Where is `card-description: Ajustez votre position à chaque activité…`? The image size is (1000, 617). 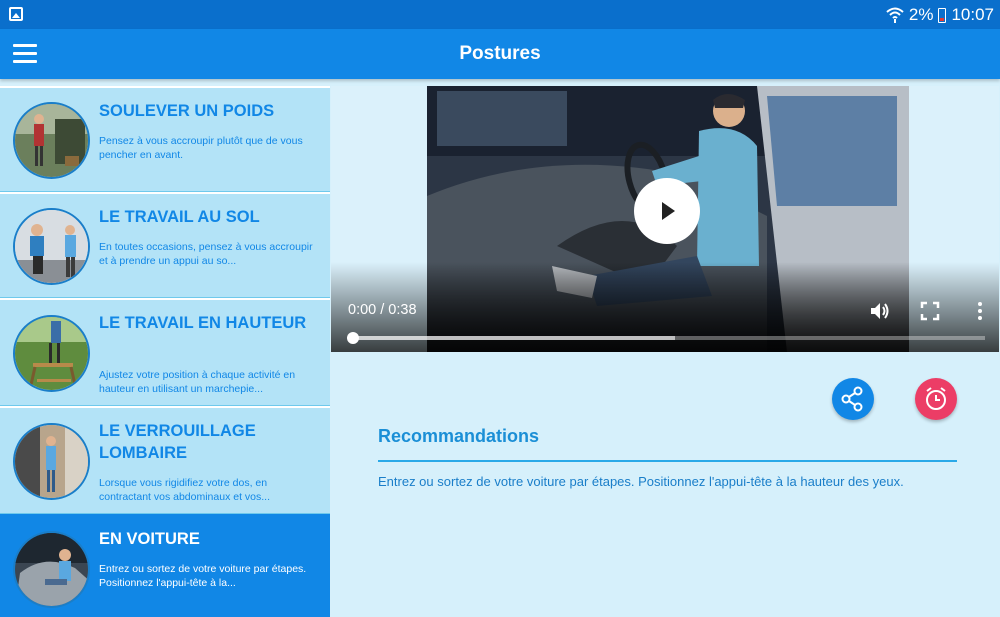 card-description: Ajustez votre position à chaque activité… is located at coordinates (197, 382).